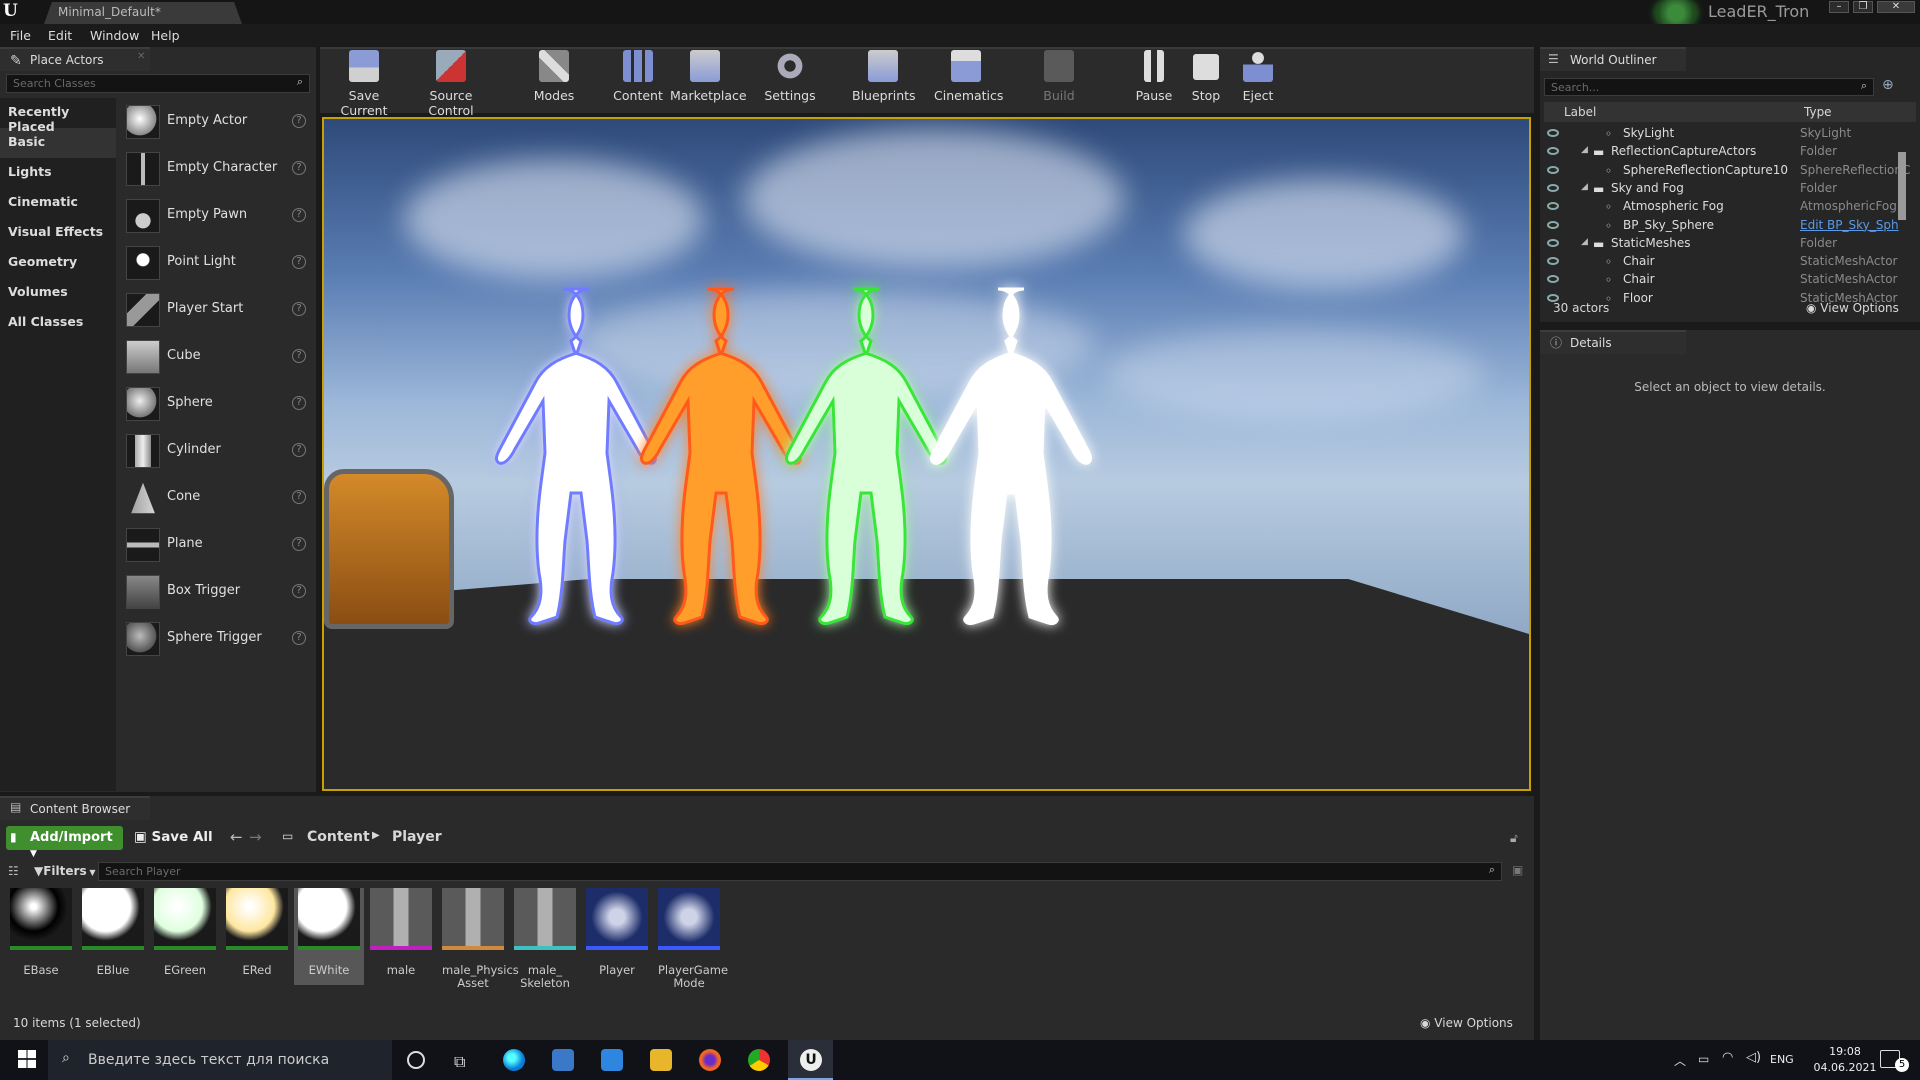  I want to click on volume-icon: ◁), so click(1753, 1057).